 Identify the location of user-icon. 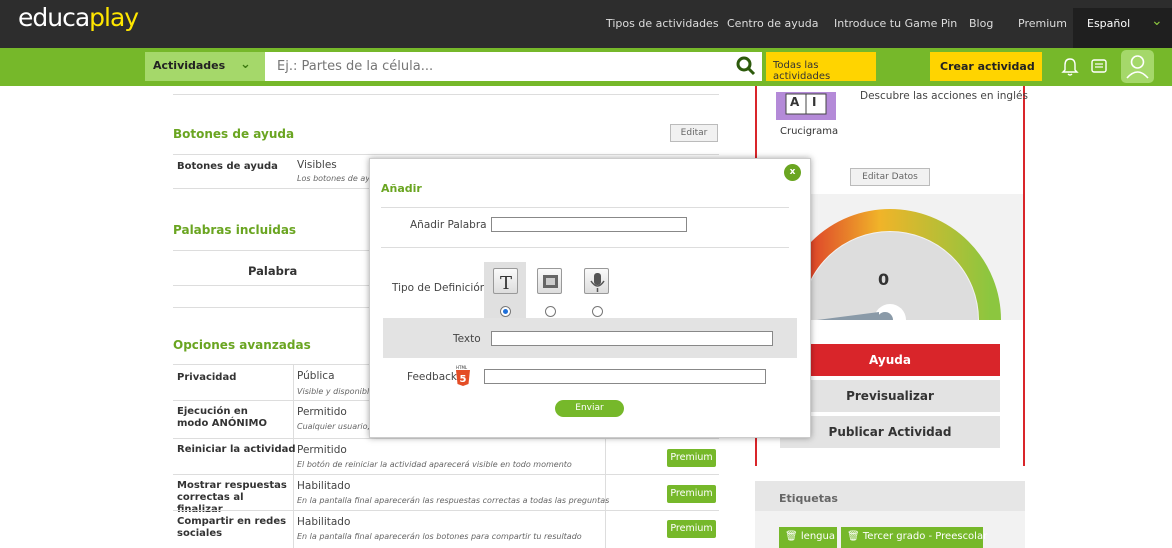
(1137, 67).